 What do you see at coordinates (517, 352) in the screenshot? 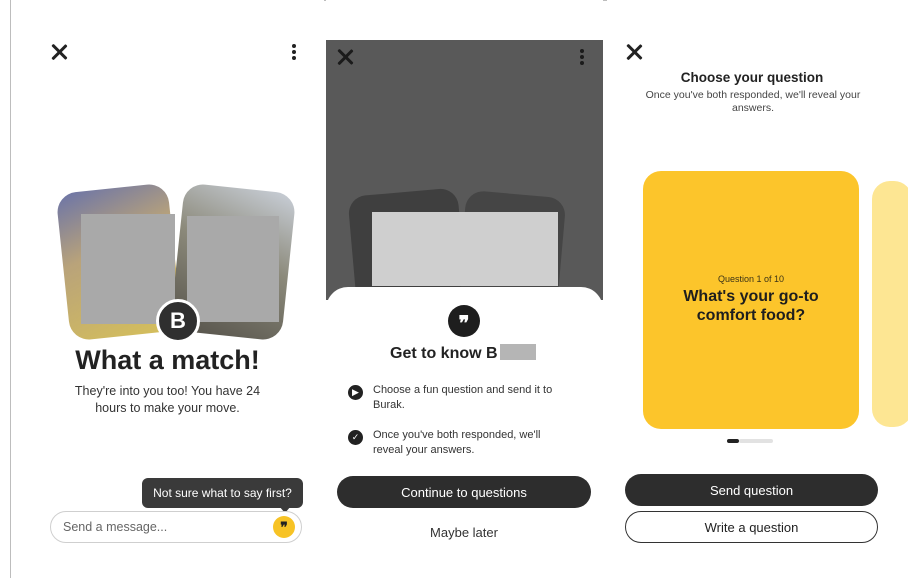
I see `redacted-name` at bounding box center [517, 352].